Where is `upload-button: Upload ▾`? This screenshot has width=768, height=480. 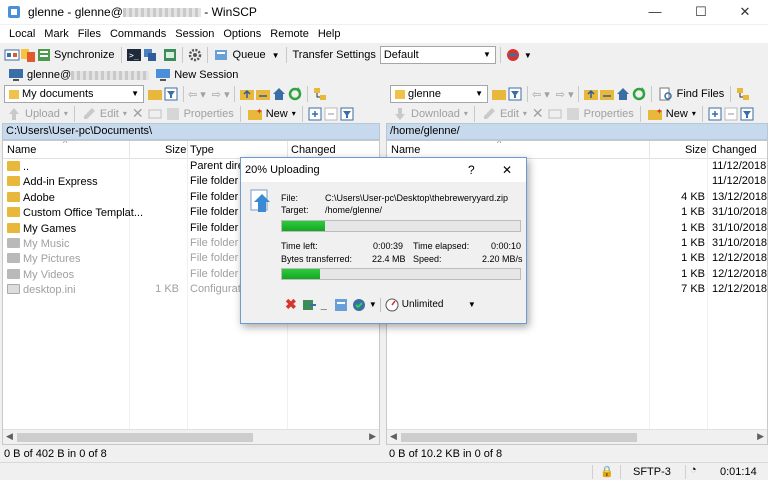
upload-button: Upload ▾ is located at coordinates (37, 114).